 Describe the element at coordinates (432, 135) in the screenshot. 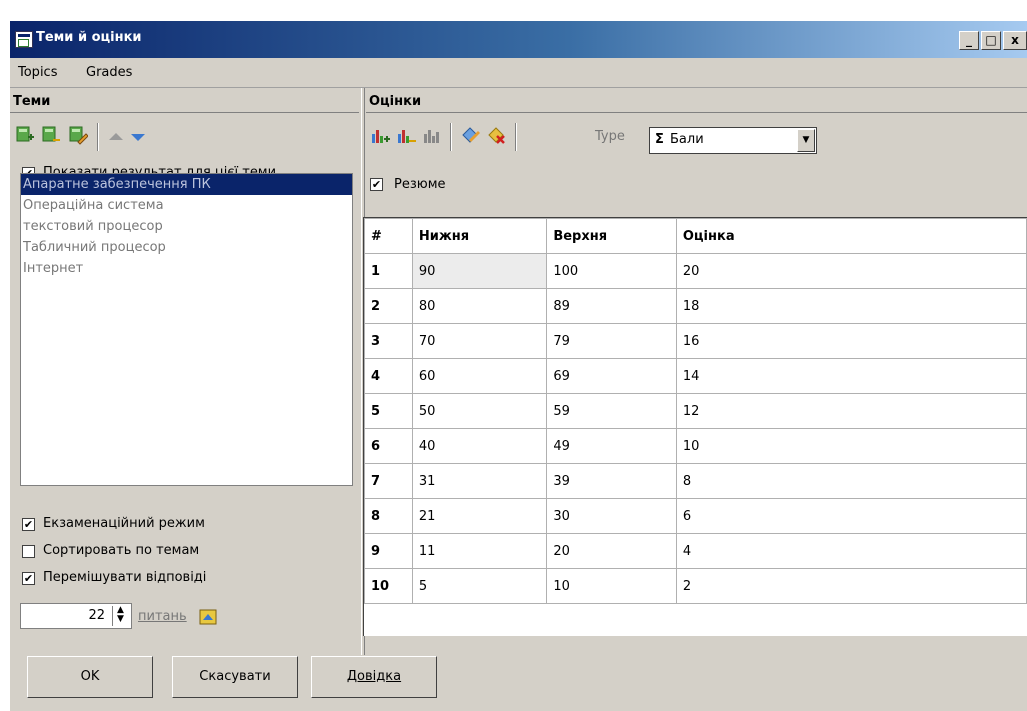

I see `clear-grades-icon` at that location.